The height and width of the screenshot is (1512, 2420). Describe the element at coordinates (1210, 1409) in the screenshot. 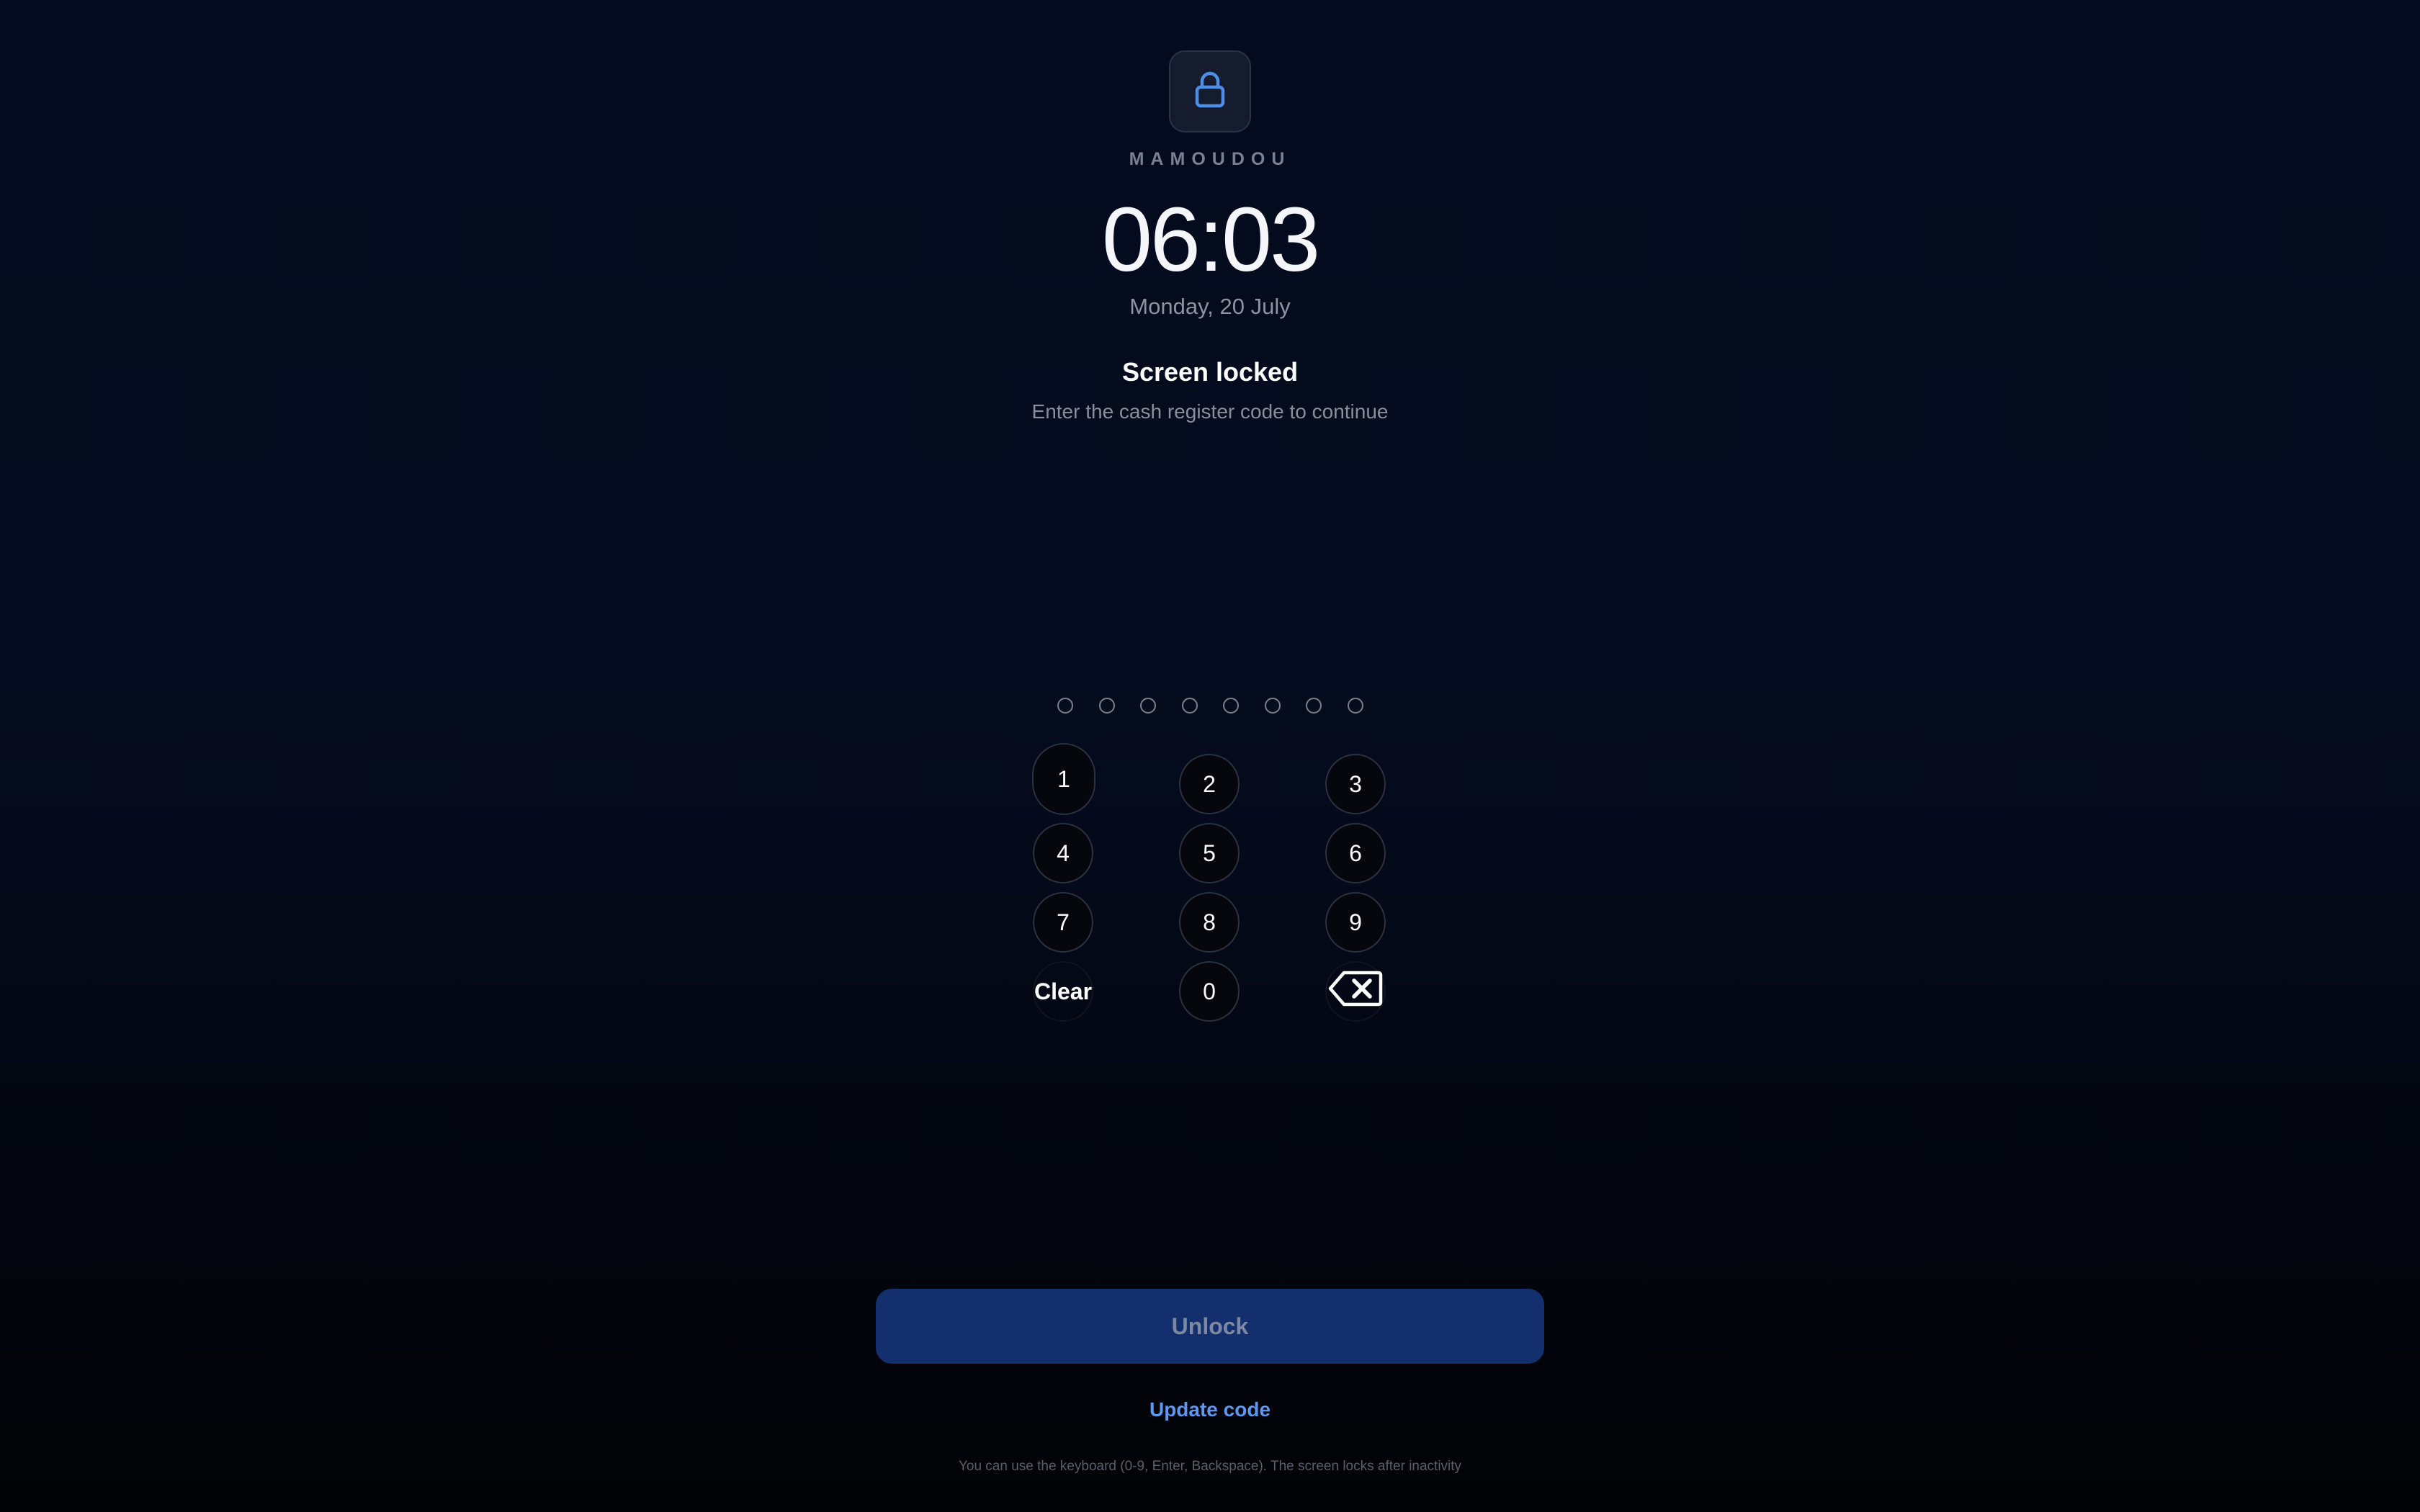

I see `update-code-link: Update code` at that location.